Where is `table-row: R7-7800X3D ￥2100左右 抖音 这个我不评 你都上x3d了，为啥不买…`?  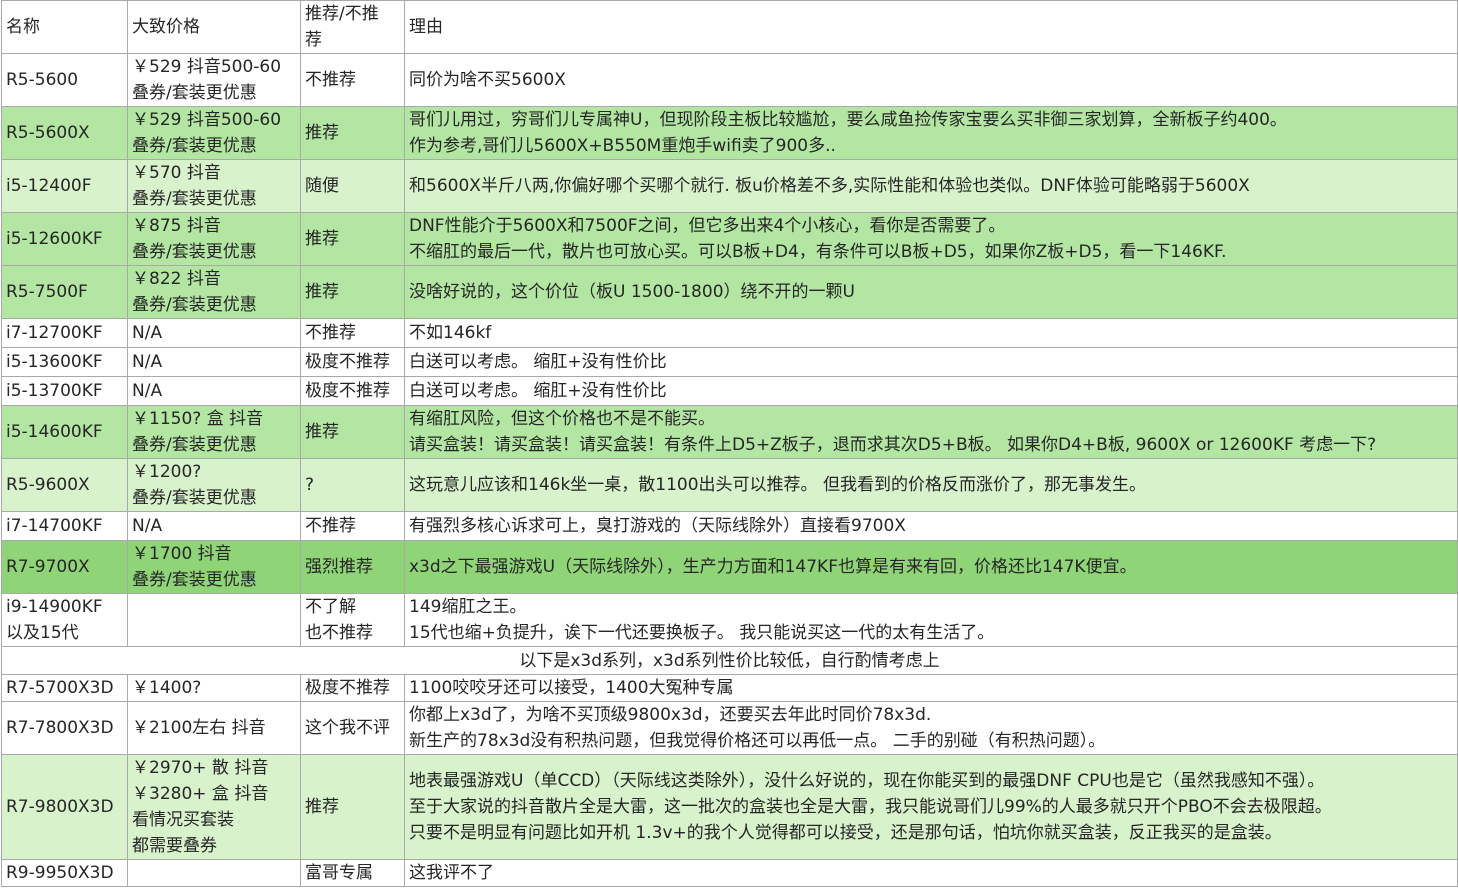
table-row: R7-7800X3D ￥2100左右 抖音 这个我不评 你都上x3d了，为啥不买… is located at coordinates (729, 728).